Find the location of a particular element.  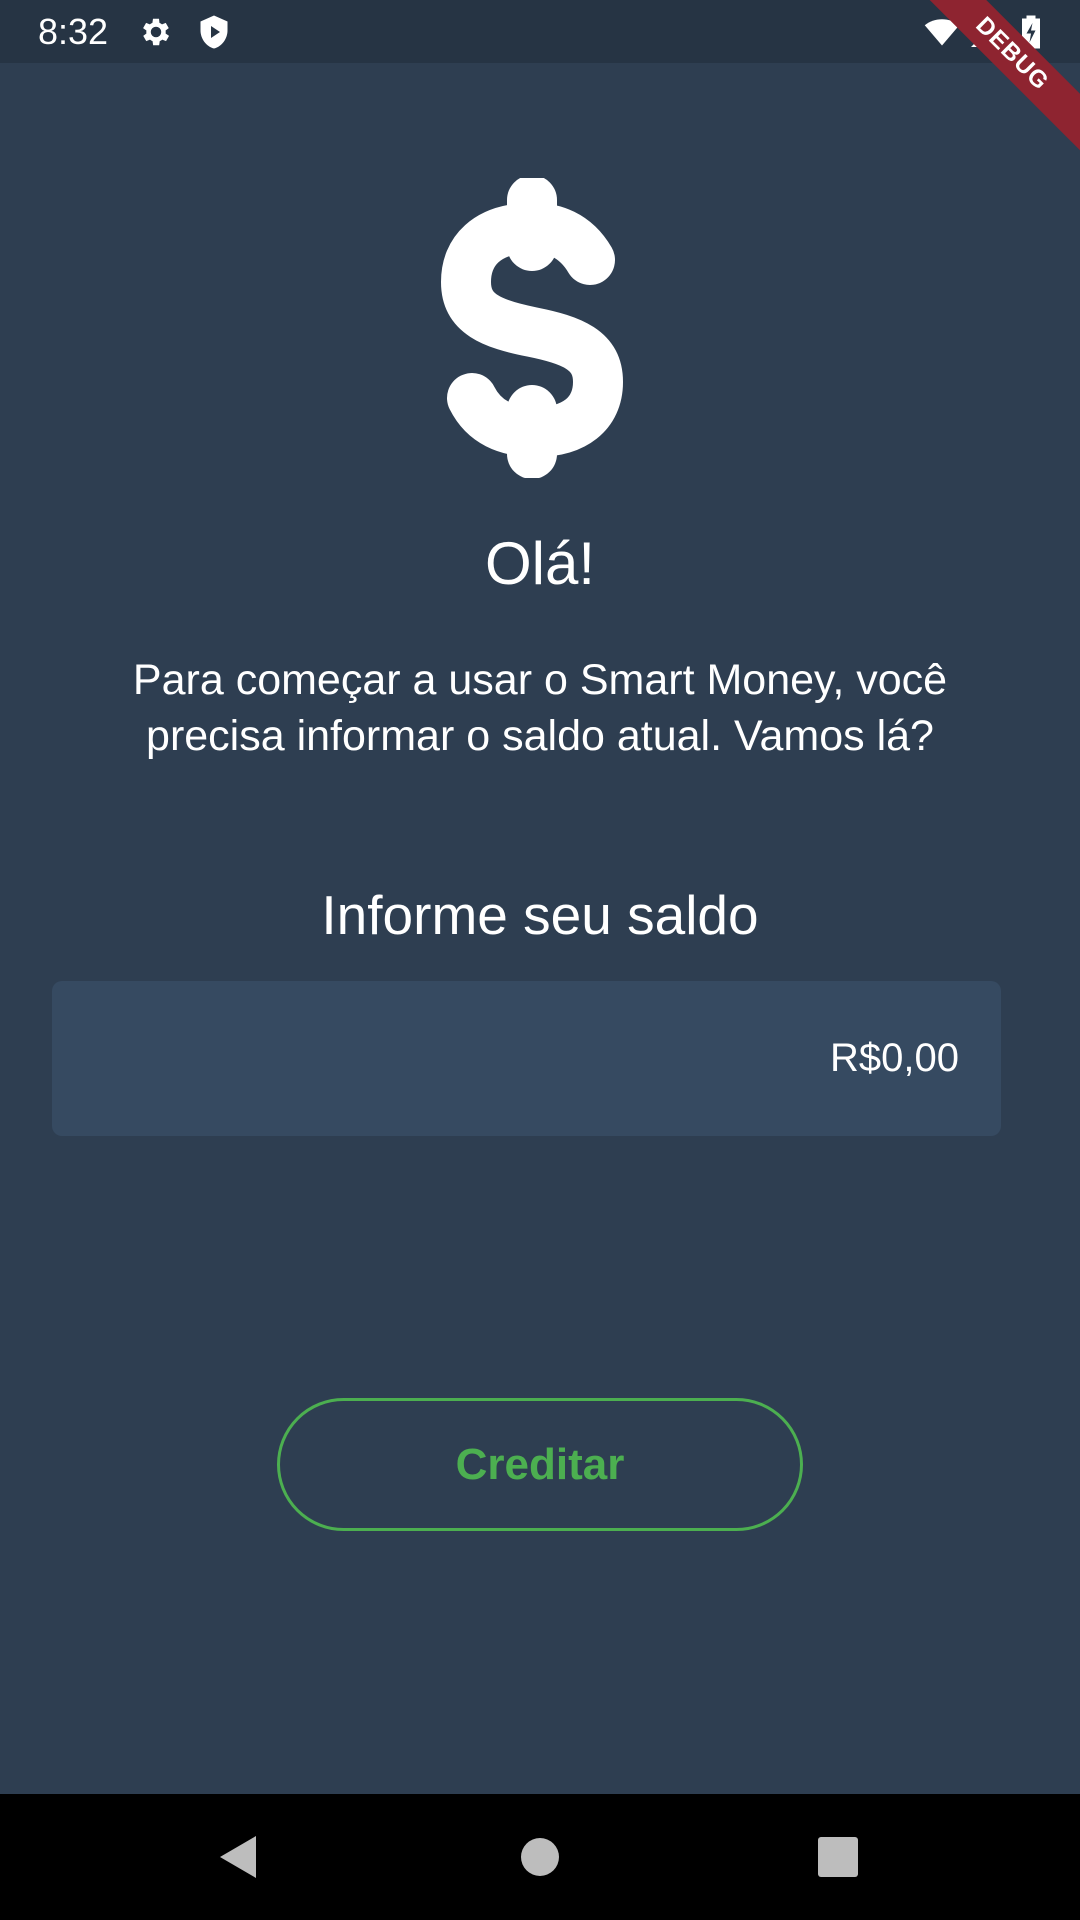

recents-icon is located at coordinates (838, 1857).